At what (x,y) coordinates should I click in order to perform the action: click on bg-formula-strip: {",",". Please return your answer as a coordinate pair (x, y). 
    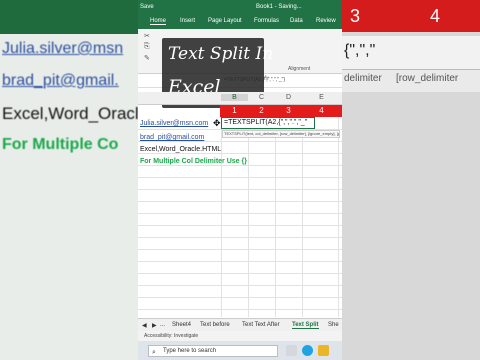
    Looking at the image, I should click on (411, 53).